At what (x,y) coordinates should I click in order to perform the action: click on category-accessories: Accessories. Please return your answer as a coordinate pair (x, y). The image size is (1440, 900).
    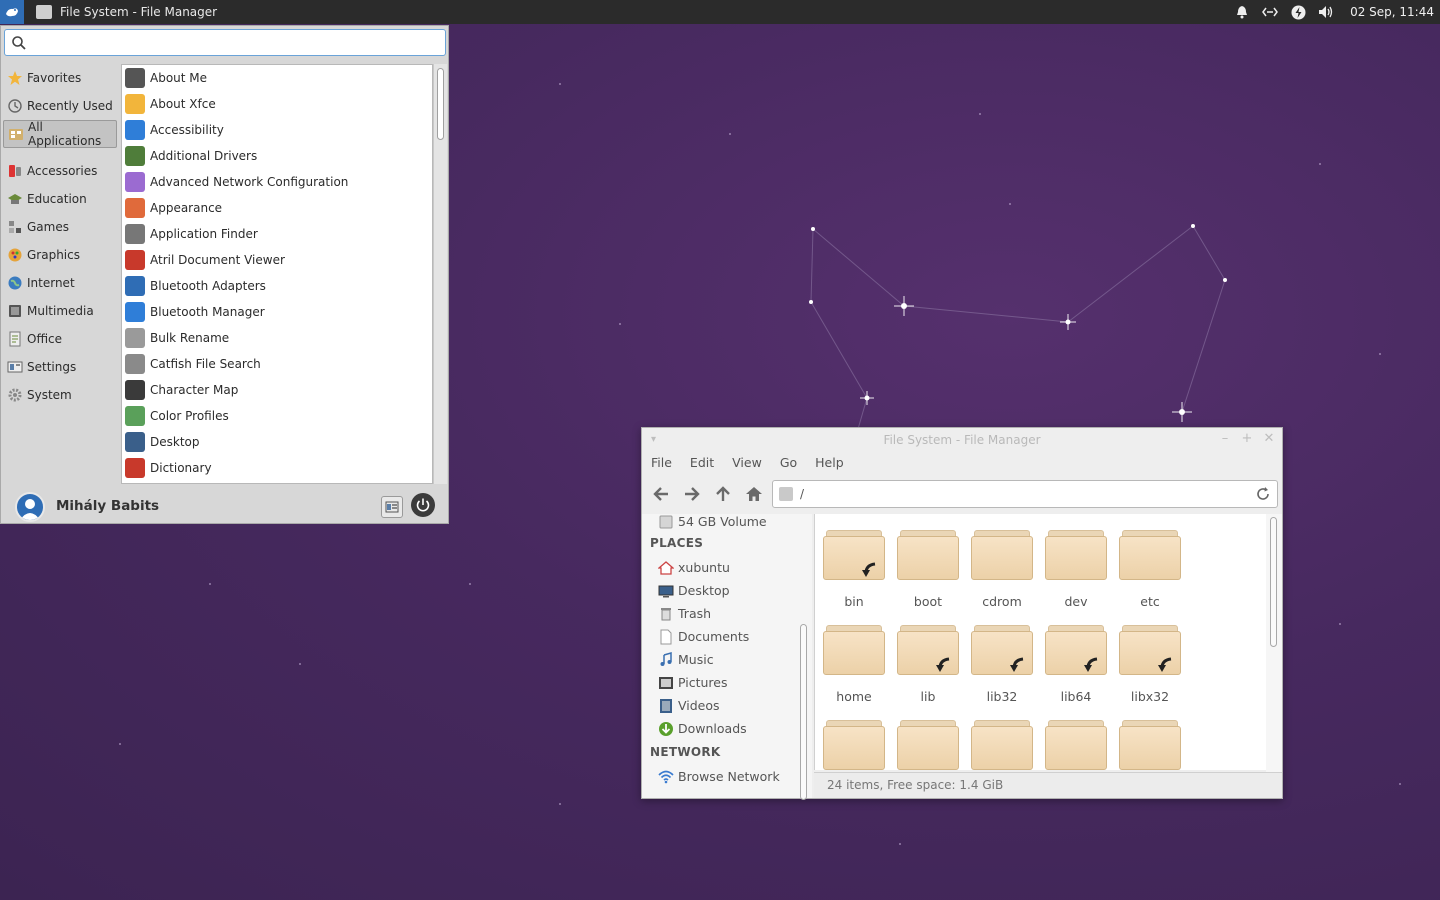
    Looking at the image, I should click on (60, 171).